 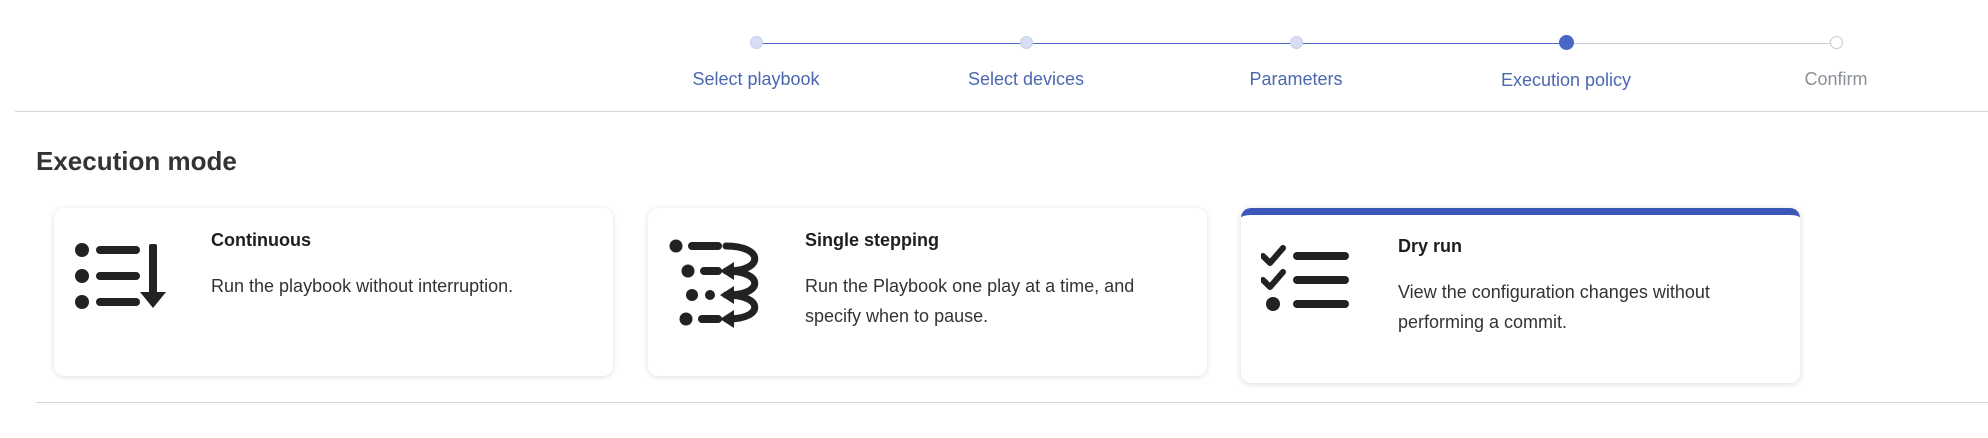 I want to click on mode-description: Run the playbook without interruption., so click(x=362, y=286).